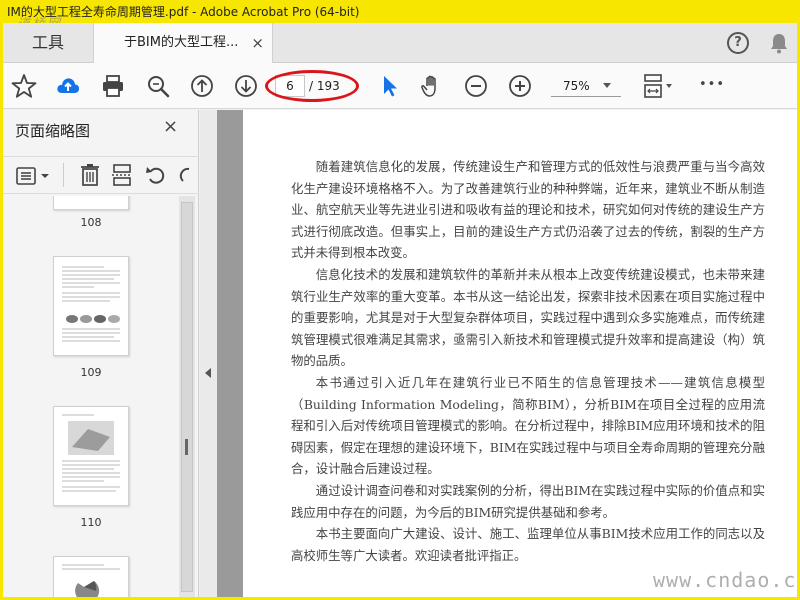  What do you see at coordinates (24, 86) in the screenshot?
I see `star-icon` at bounding box center [24, 86].